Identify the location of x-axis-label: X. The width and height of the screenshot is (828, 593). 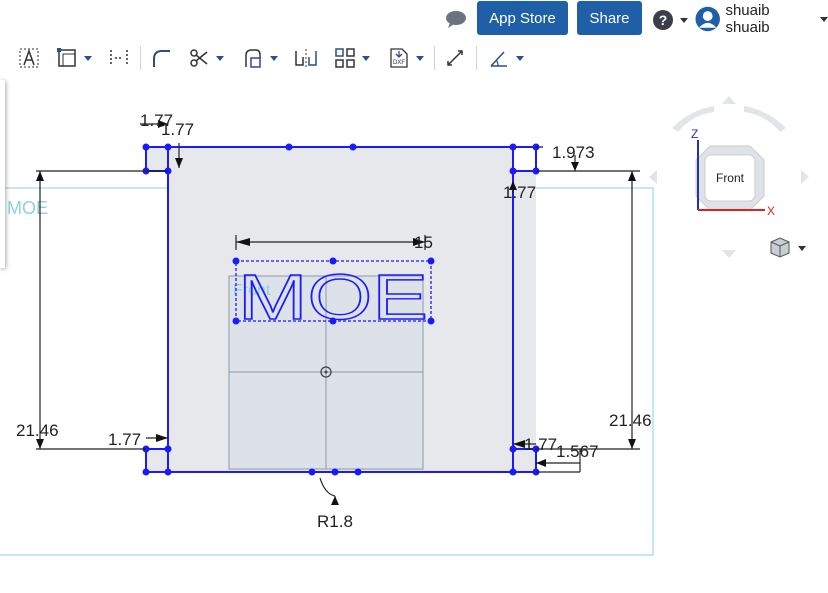
(771, 211).